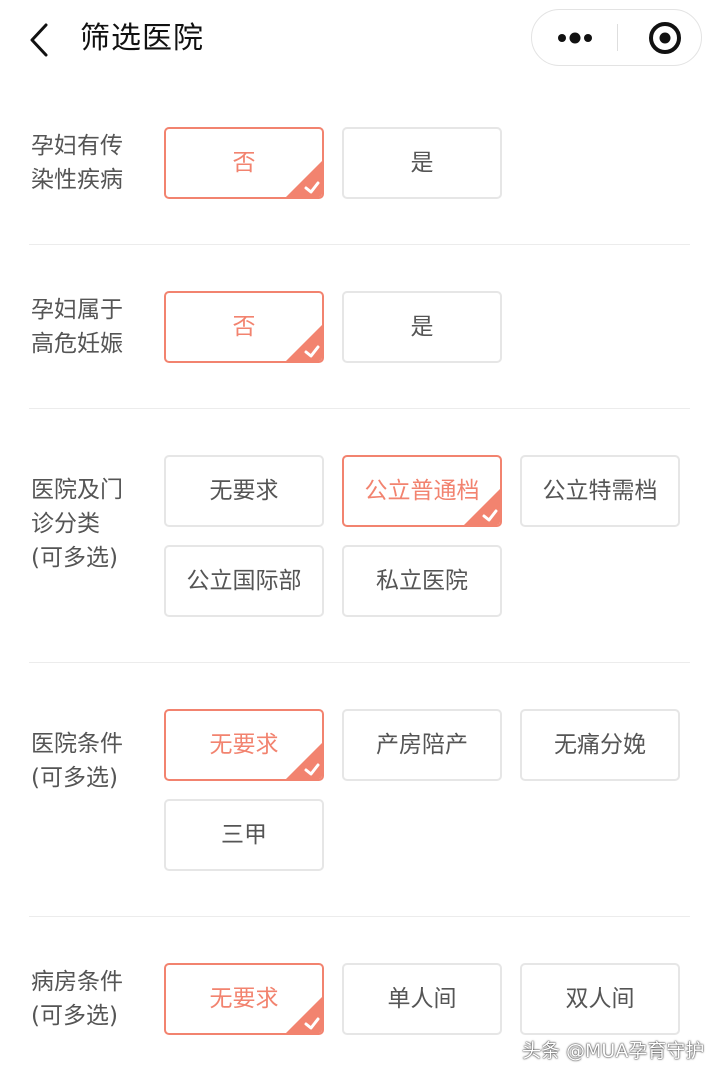 The width and height of the screenshot is (719, 1077). I want to click on section-label: 孕妇有传 染性疾病, so click(91, 163).